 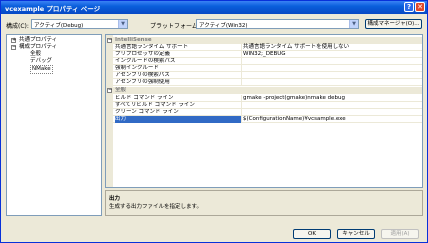 I want to click on config-select: アクティブ(Debug) ▼, so click(x=79, y=24).